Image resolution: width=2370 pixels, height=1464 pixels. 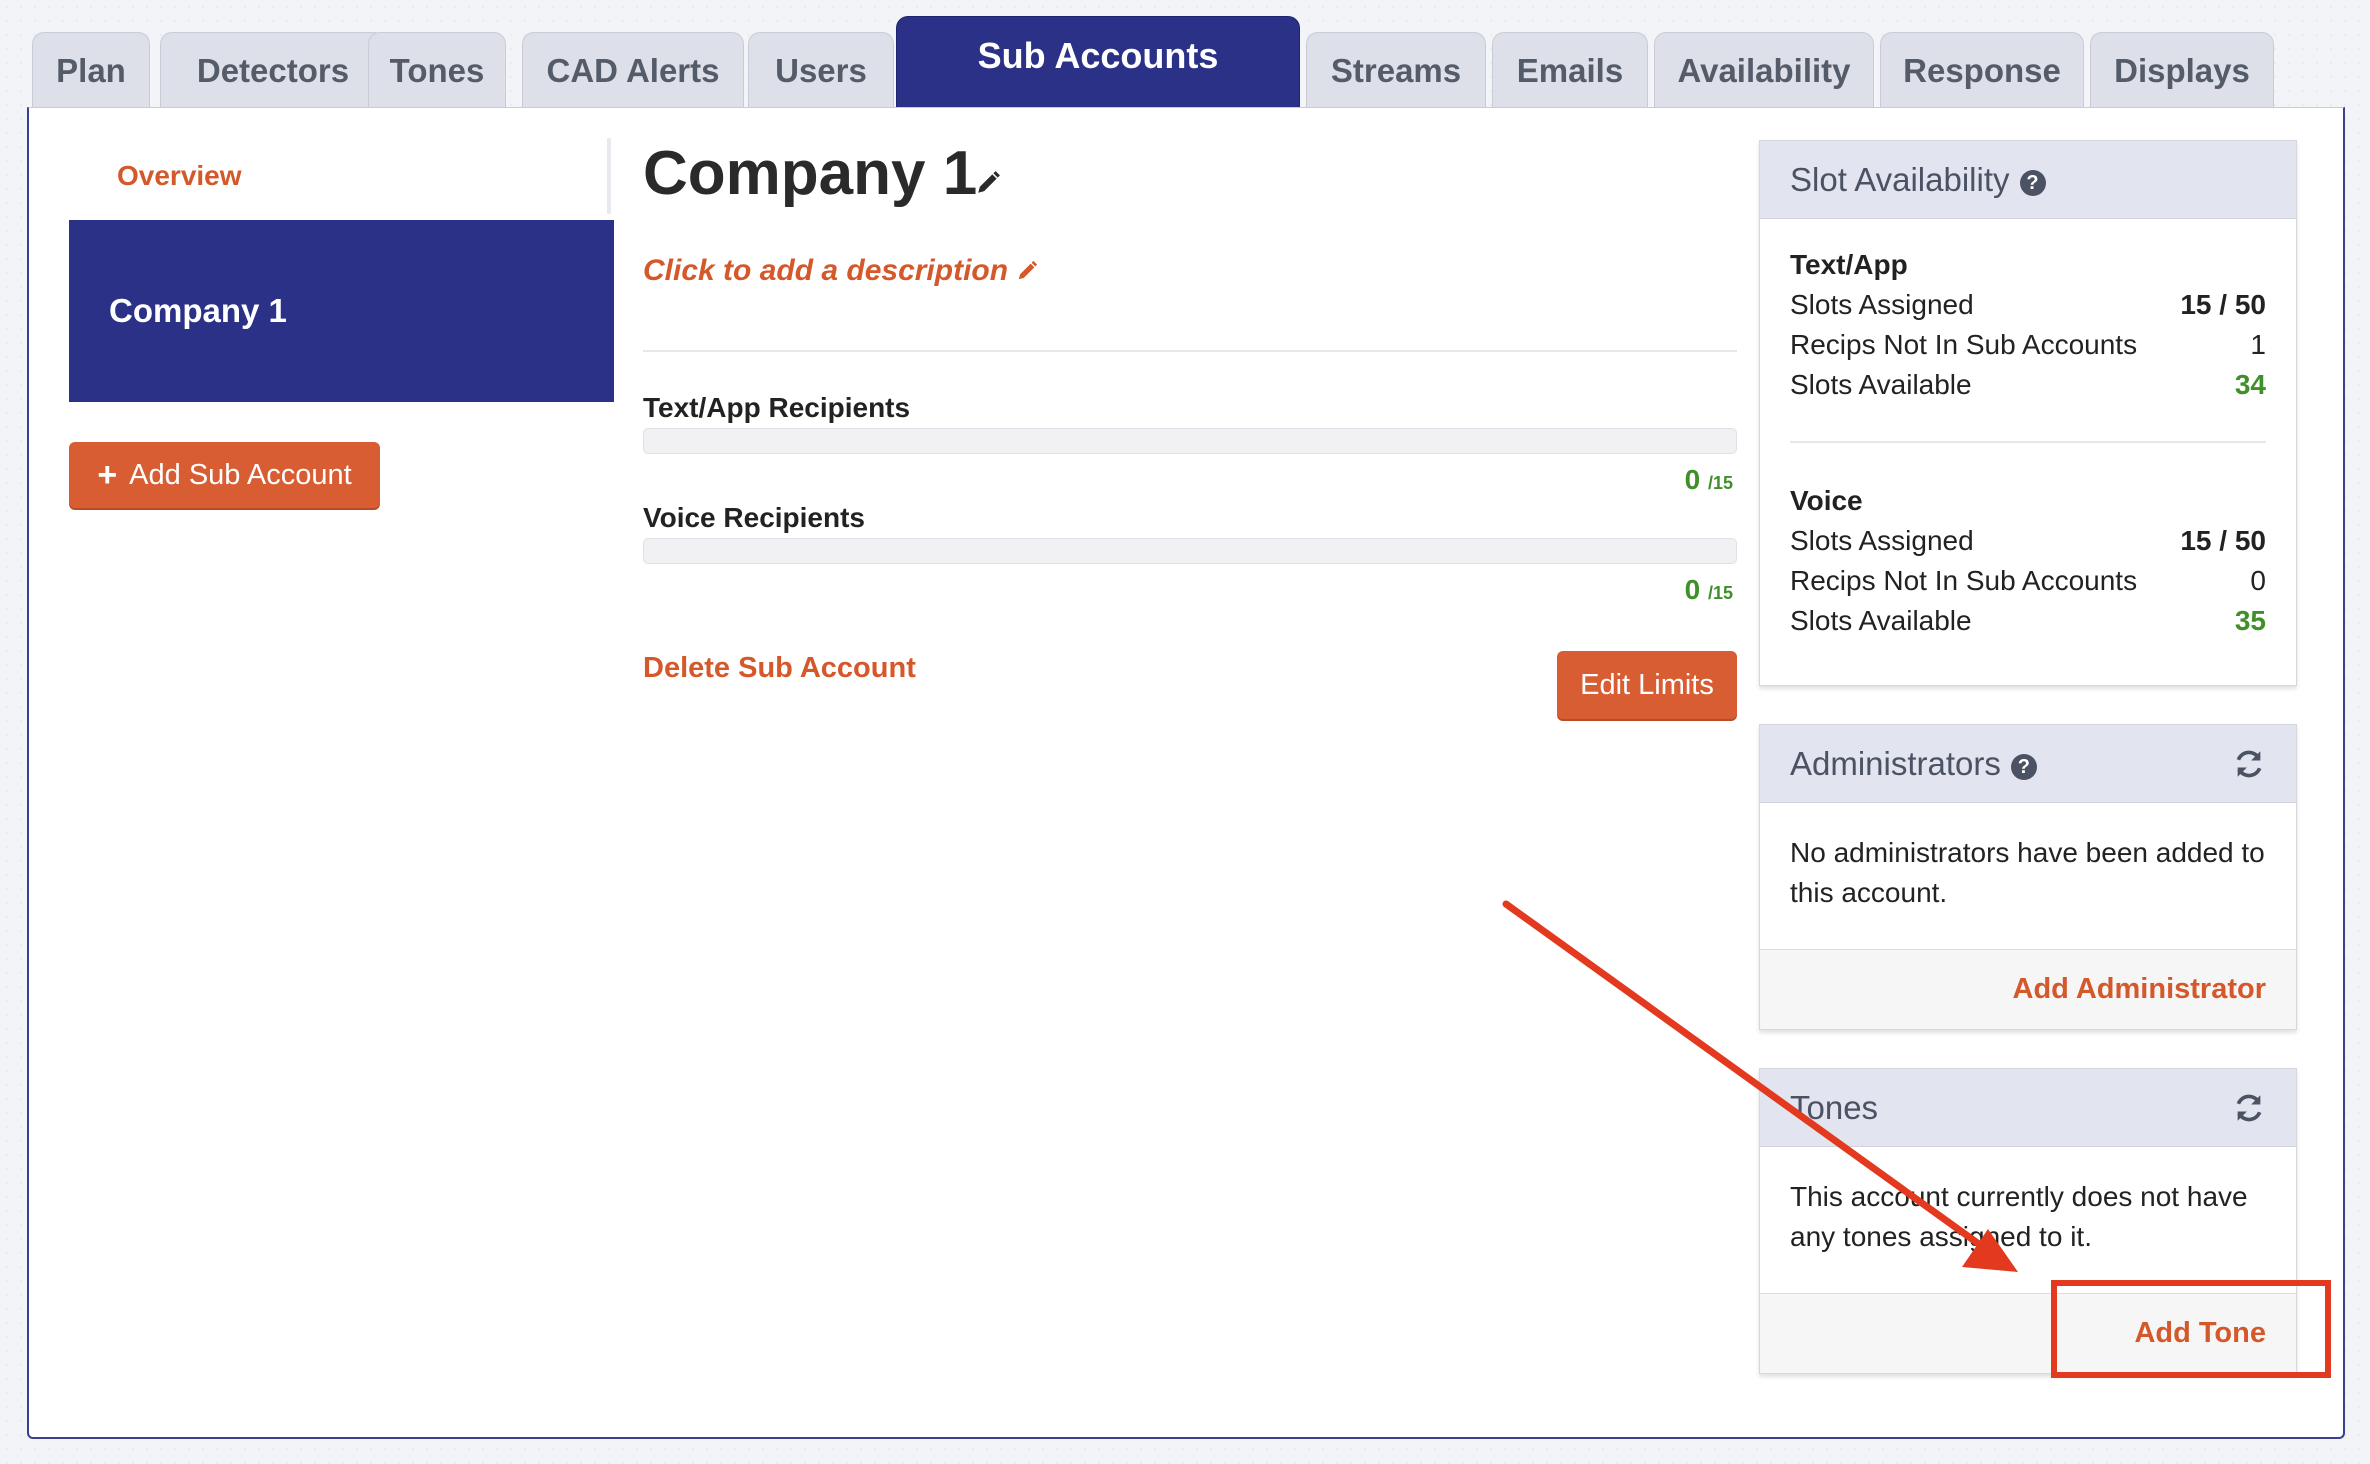 I want to click on tab-streams: Streams, so click(x=1396, y=70).